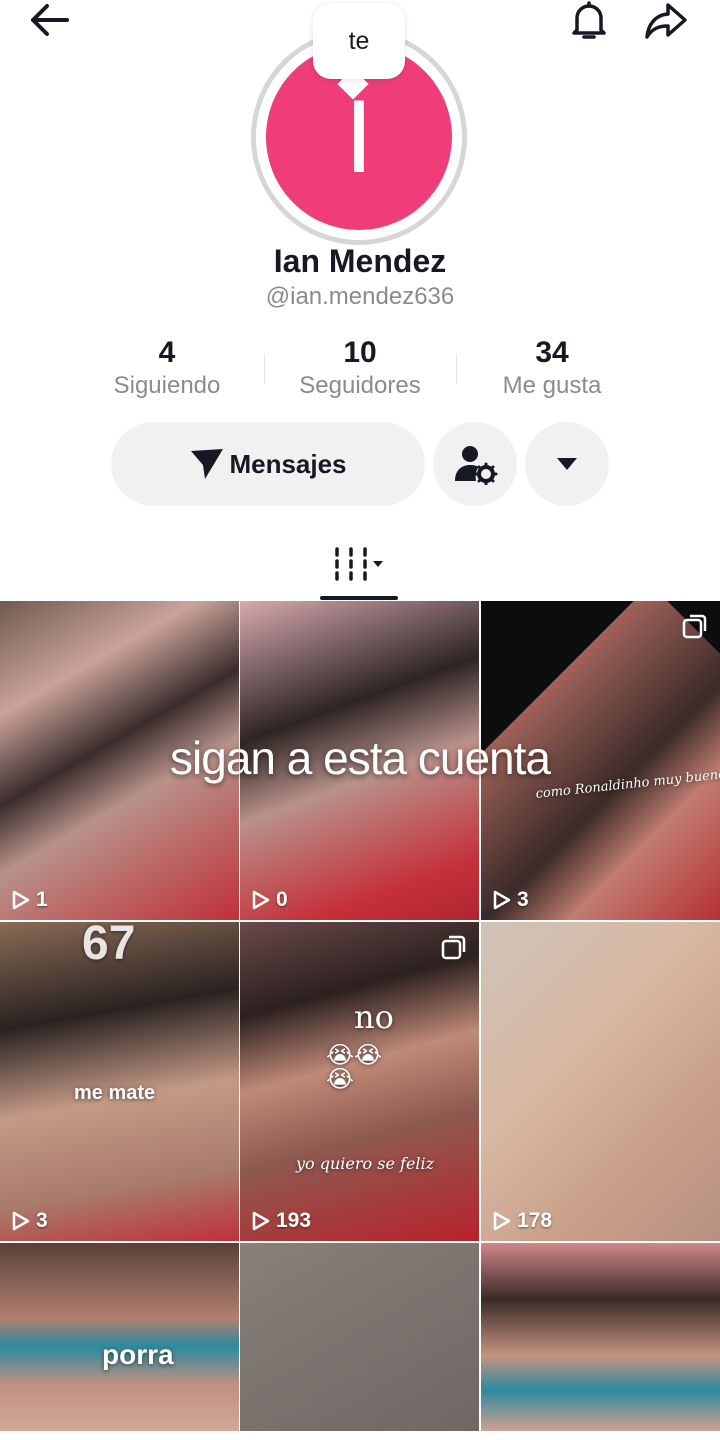  I want to click on profile-name: Ian Mendez, so click(360, 261).